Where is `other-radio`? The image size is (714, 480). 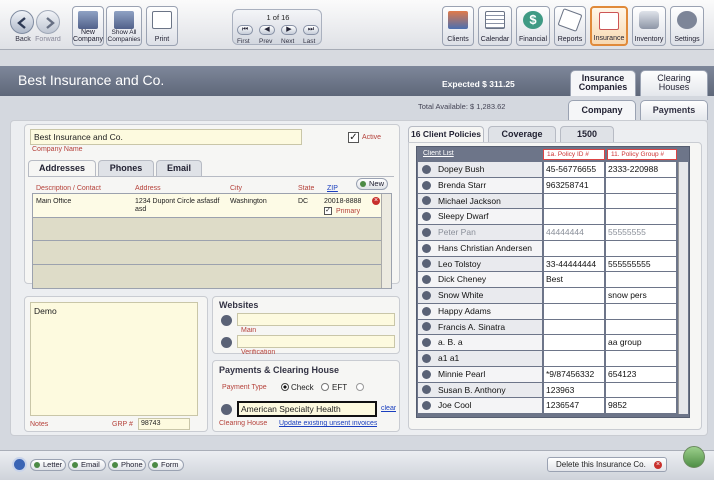
other-radio is located at coordinates (360, 387).